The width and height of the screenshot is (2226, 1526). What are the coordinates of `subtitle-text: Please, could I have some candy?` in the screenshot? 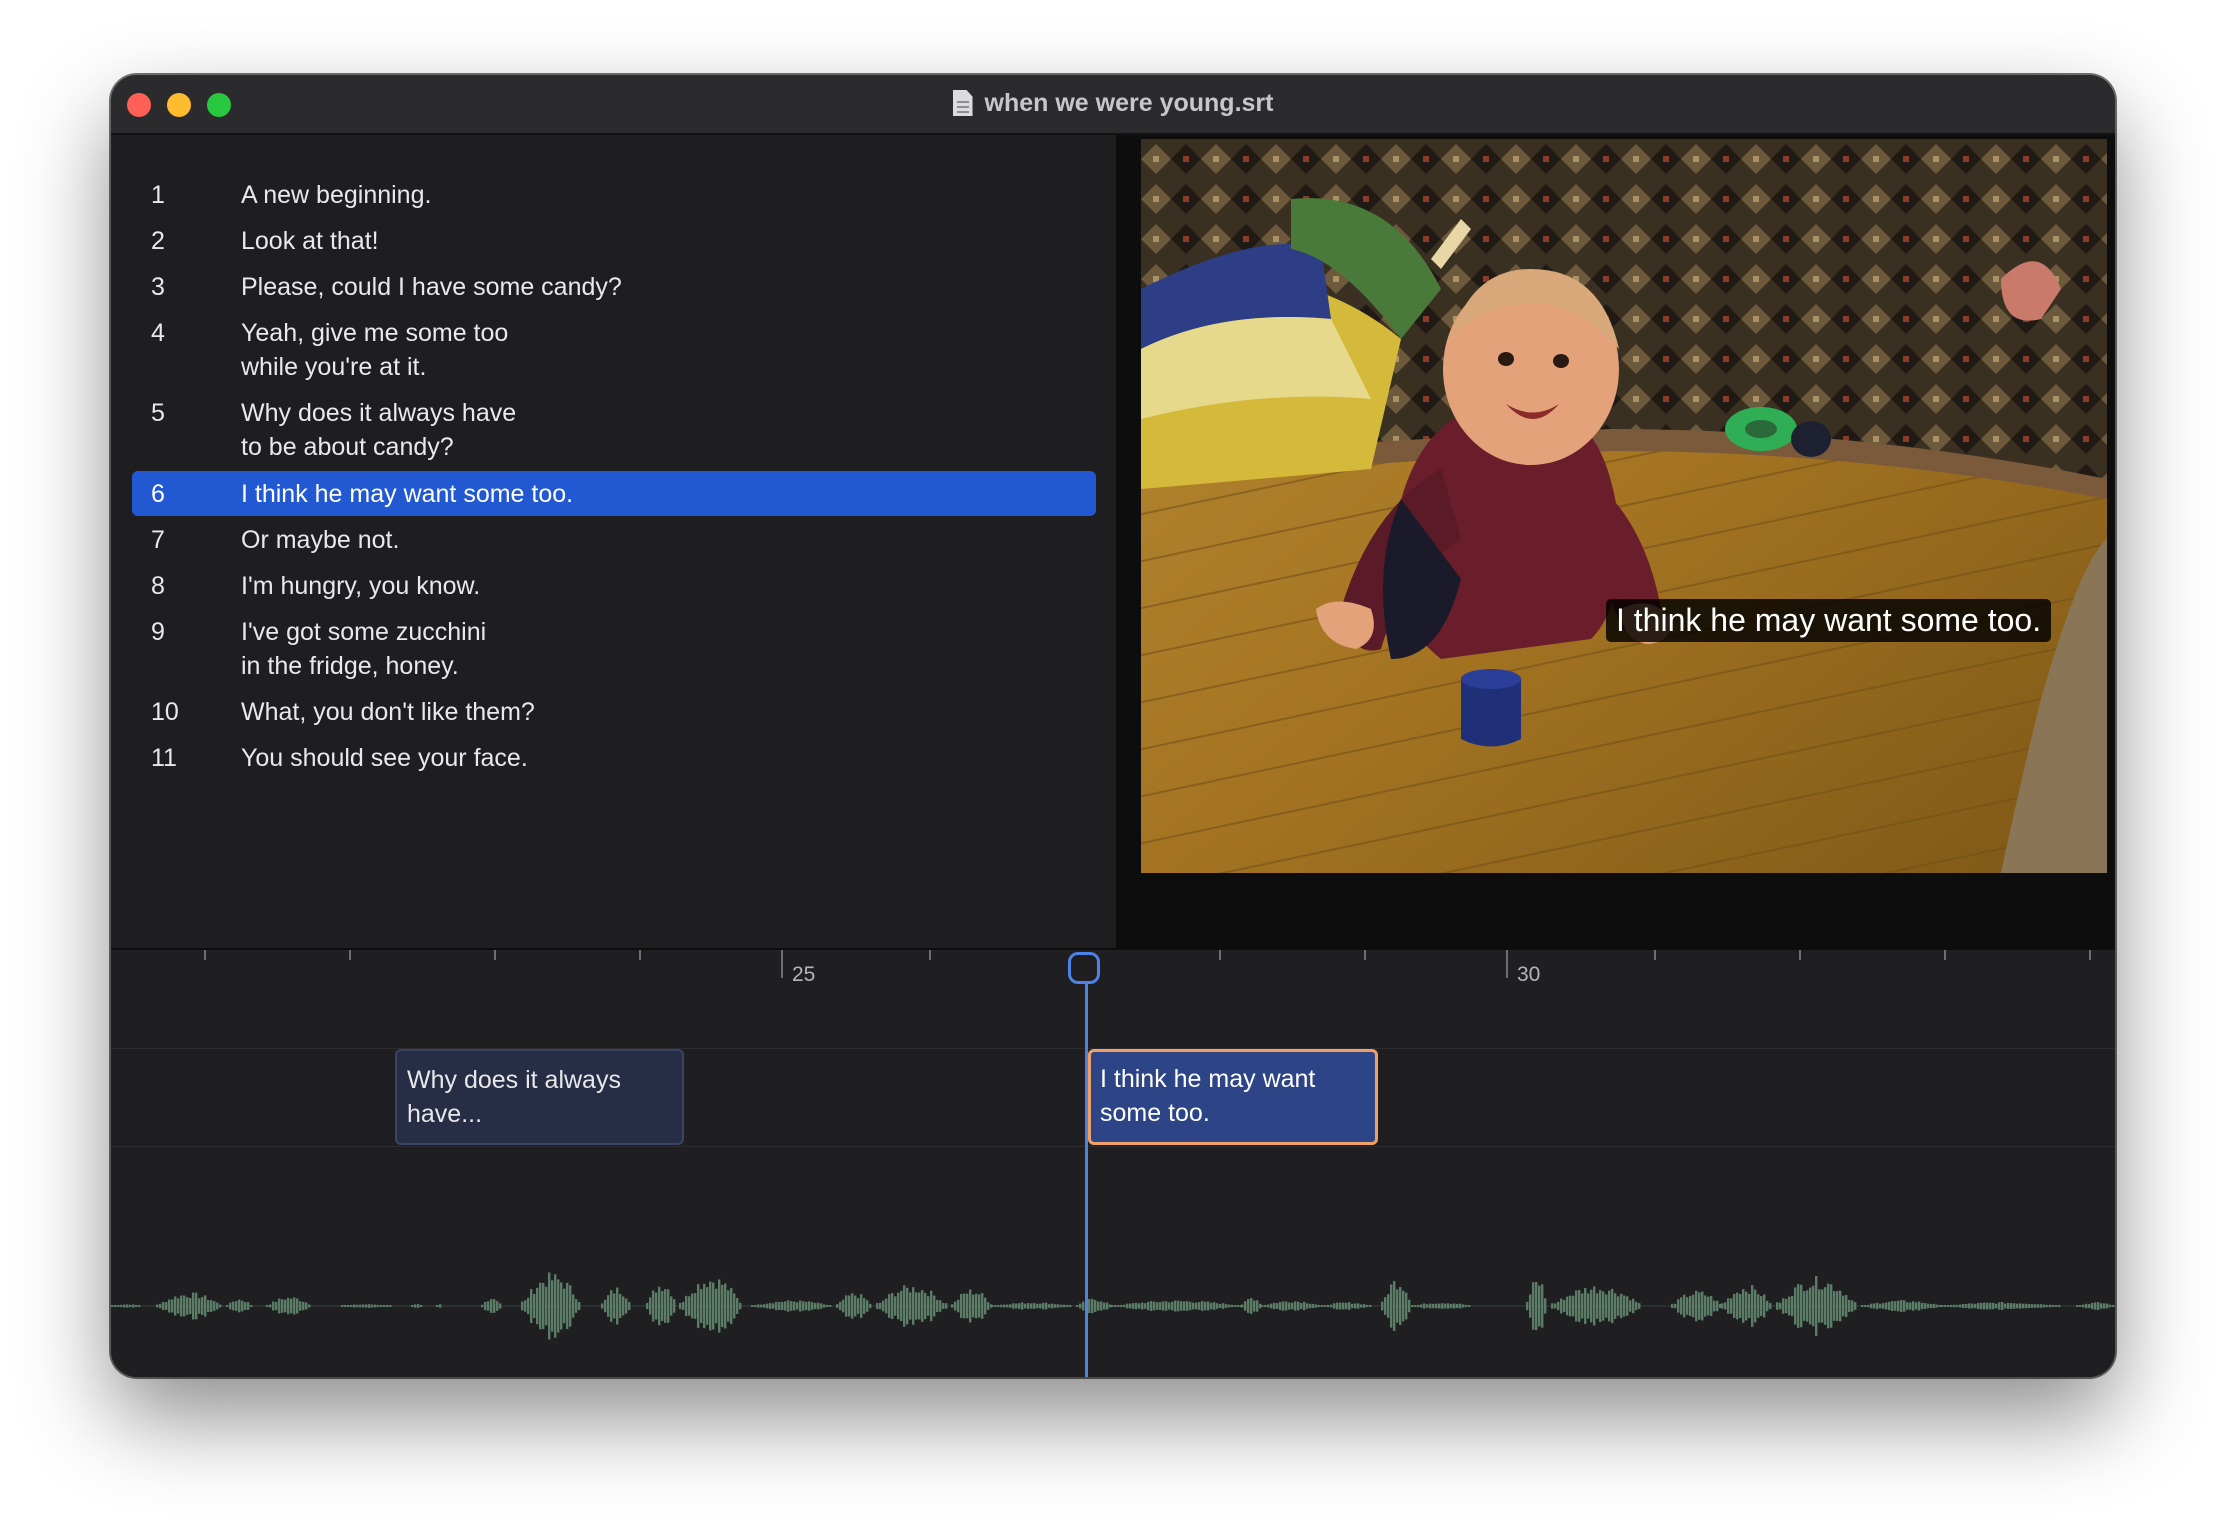 It's located at (431, 287).